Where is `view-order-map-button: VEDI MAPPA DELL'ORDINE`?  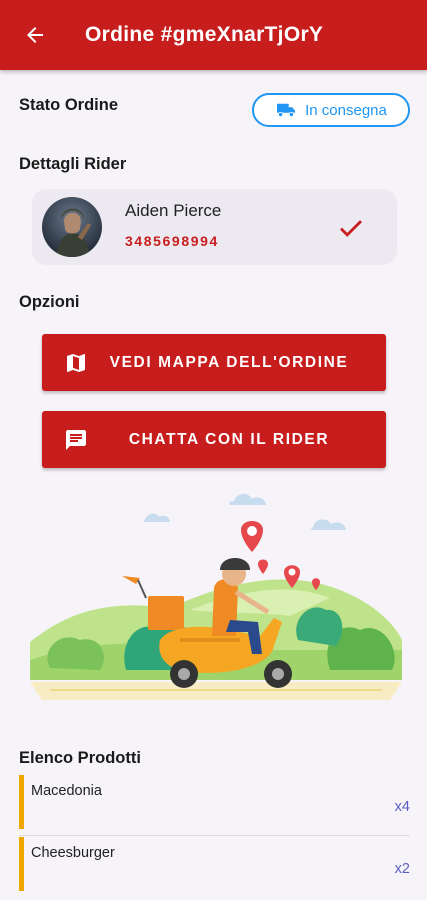
view-order-map-button: VEDI MAPPA DELL'ORDINE is located at coordinates (214, 362).